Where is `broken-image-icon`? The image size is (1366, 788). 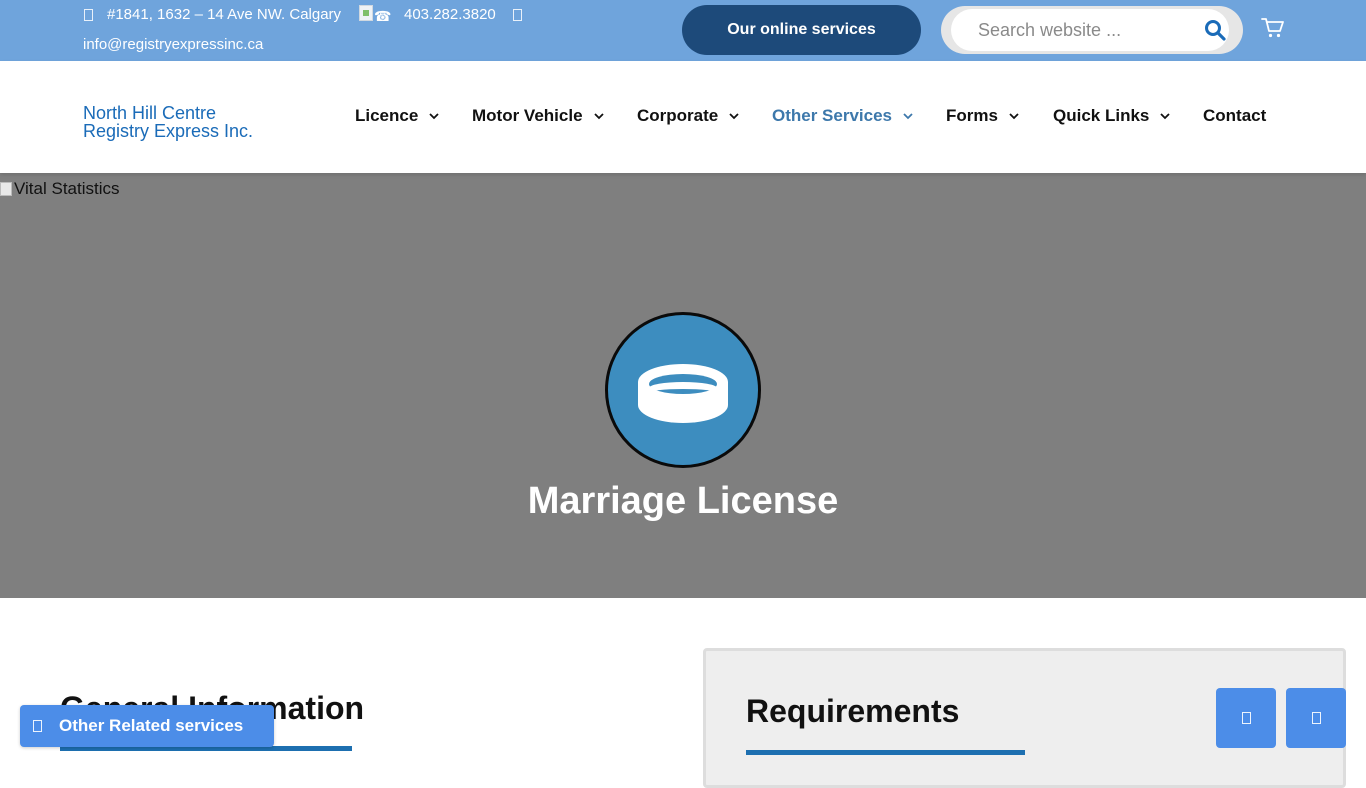
broken-image-icon is located at coordinates (6, 189).